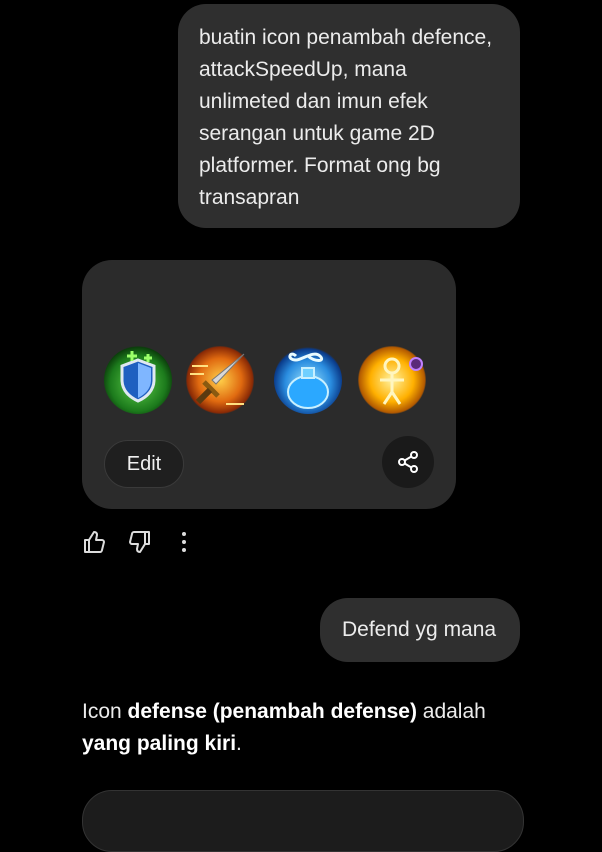  What do you see at coordinates (272, 711) in the screenshot?
I see `answer-bold-1: defense (penambah defense)` at bounding box center [272, 711].